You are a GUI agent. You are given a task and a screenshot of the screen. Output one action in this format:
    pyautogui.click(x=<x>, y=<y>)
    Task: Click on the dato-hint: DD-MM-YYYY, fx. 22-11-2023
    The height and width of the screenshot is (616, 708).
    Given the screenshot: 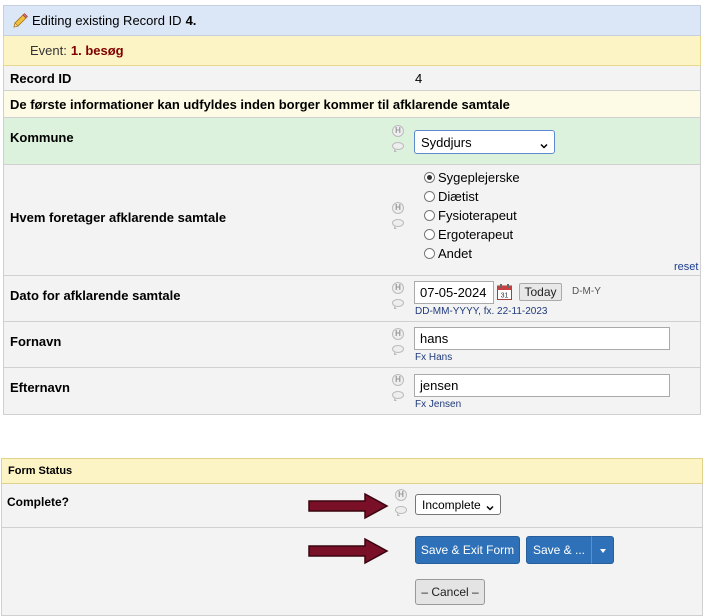 What is the action you would take?
    pyautogui.click(x=481, y=311)
    